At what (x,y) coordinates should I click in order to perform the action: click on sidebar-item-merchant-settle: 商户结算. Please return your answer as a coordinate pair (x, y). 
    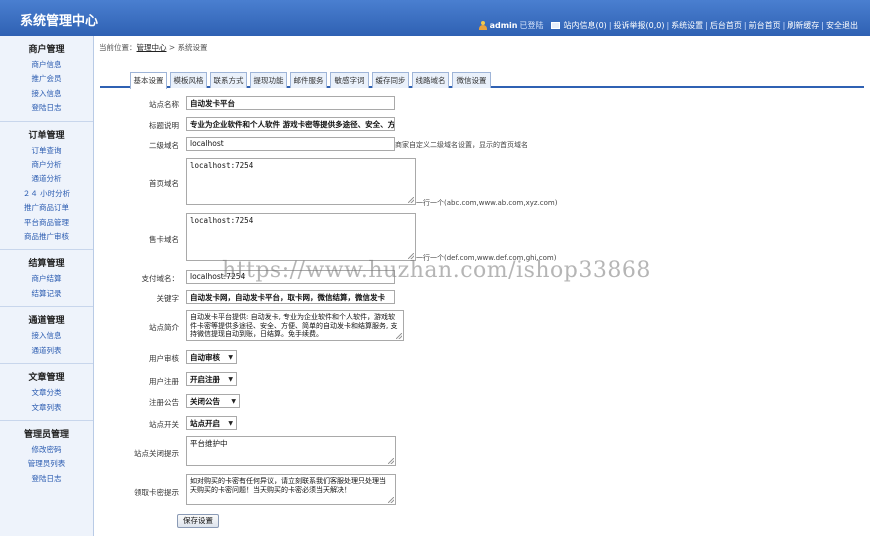
    Looking at the image, I should click on (46, 279).